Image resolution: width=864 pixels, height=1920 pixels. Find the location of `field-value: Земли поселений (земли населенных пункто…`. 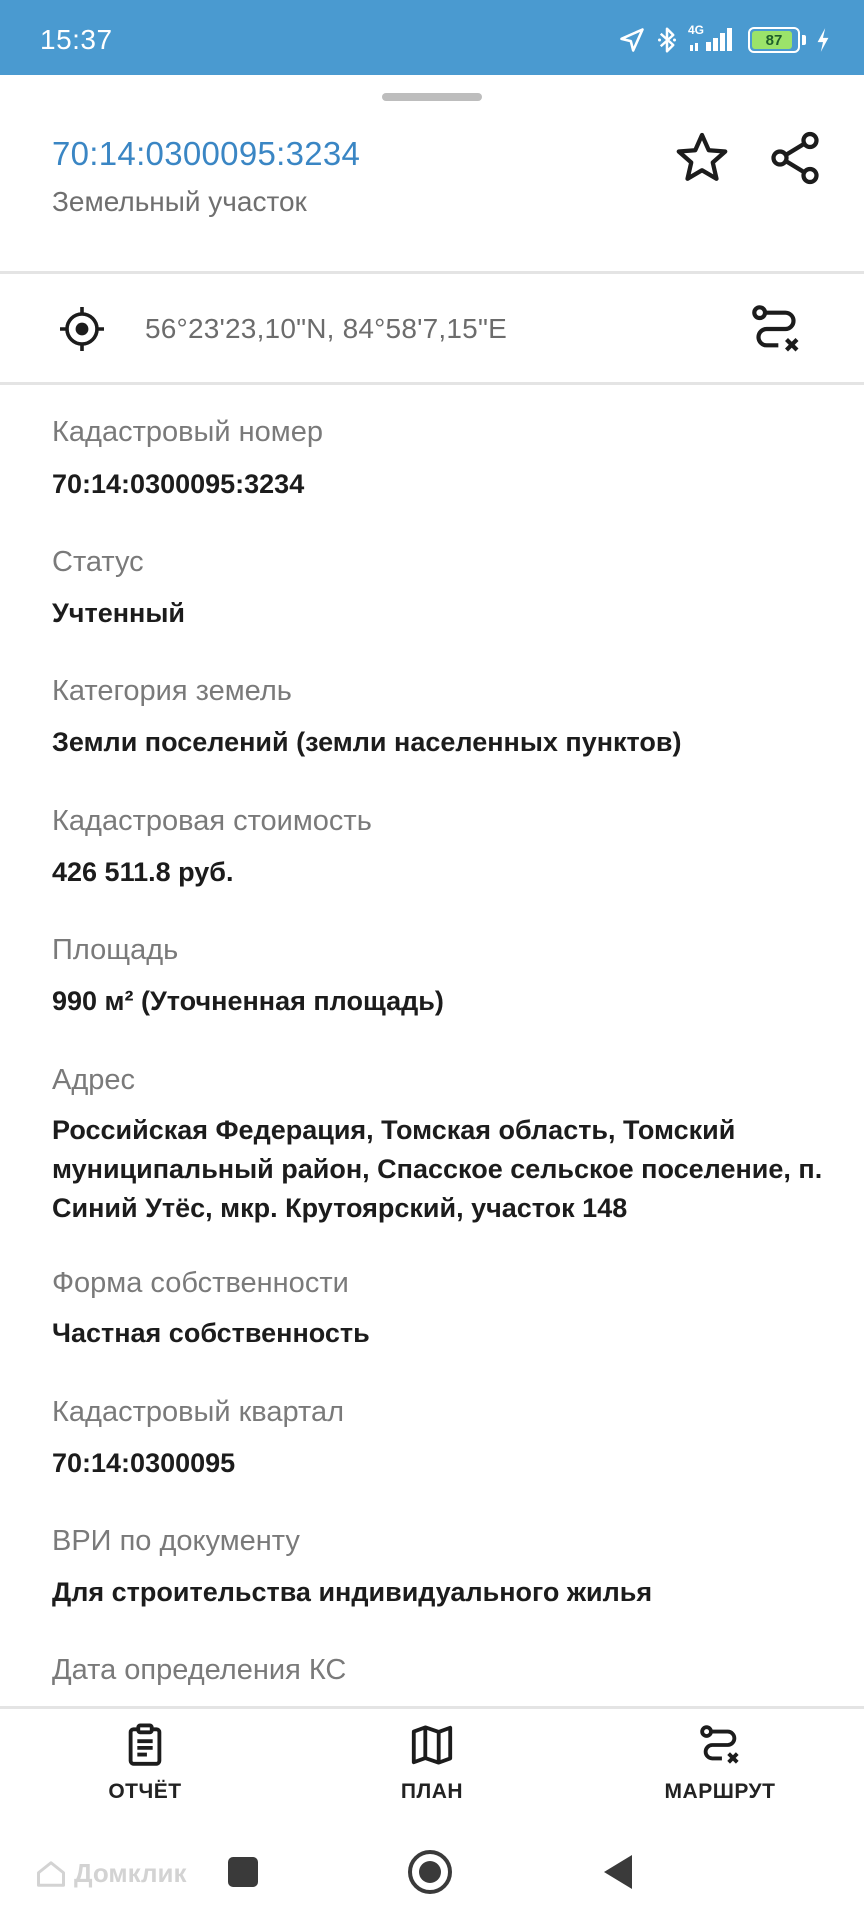

field-value: Земли поселений (земли населенных пункто… is located at coordinates (367, 742).